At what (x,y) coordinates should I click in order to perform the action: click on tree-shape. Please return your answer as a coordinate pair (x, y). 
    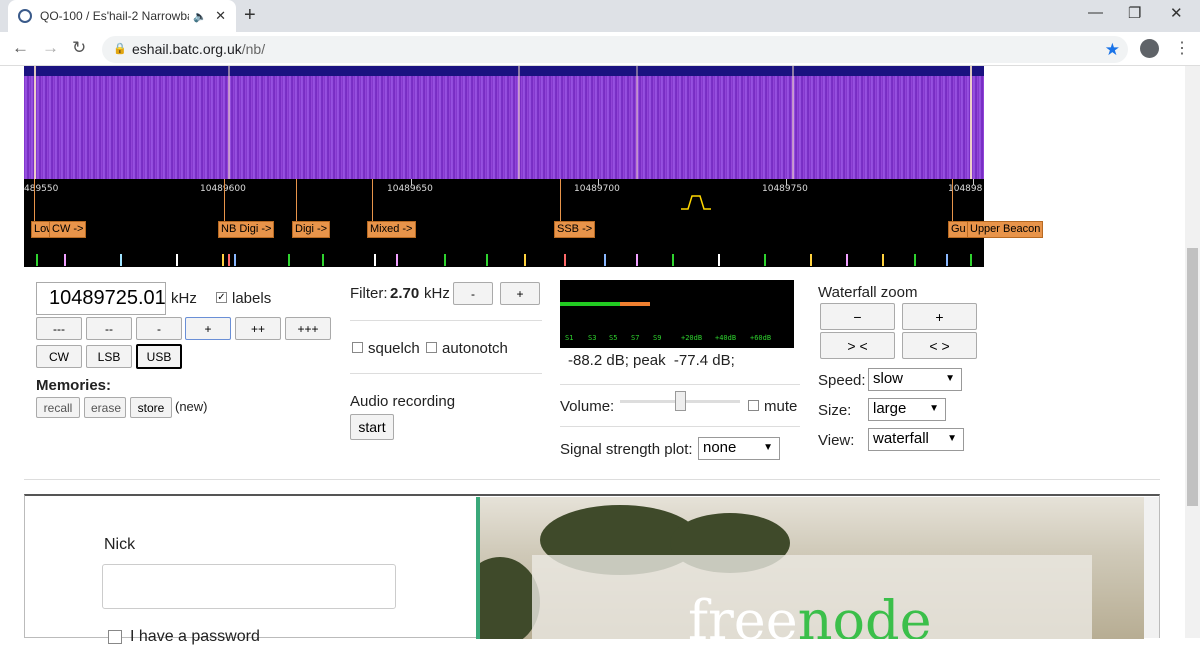
    Looking at the image, I should click on (510, 598).